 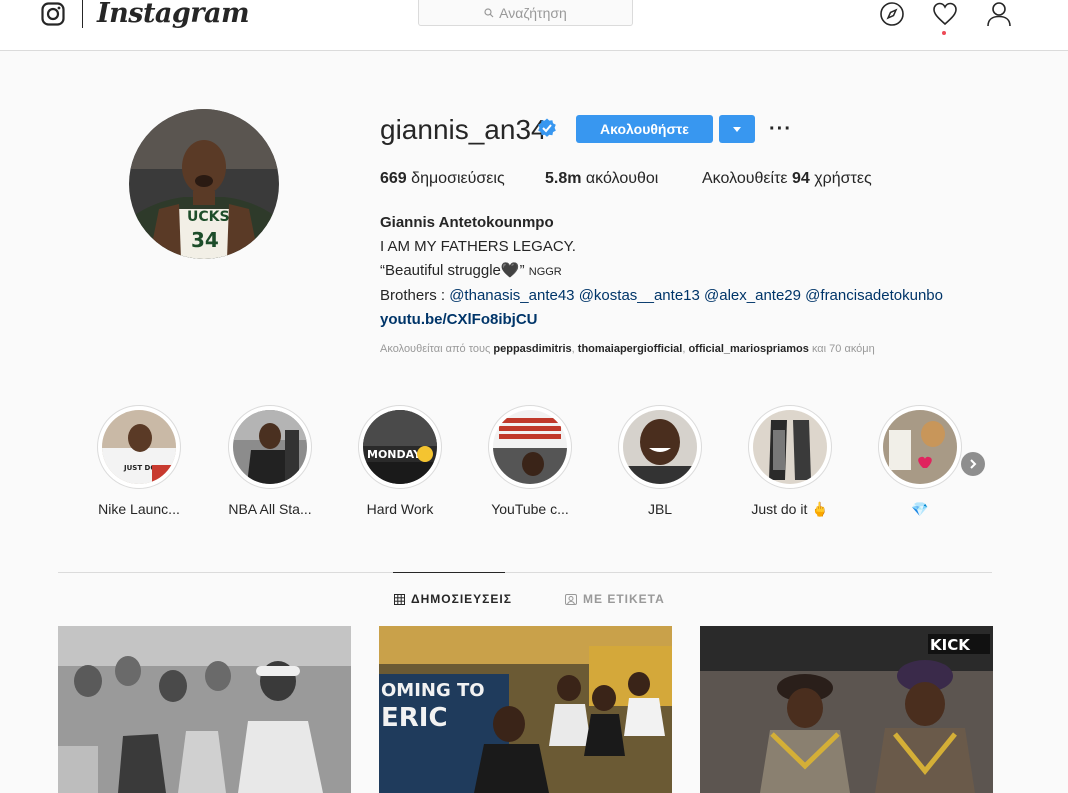 I want to click on more-options-button: ···, so click(x=780, y=129).